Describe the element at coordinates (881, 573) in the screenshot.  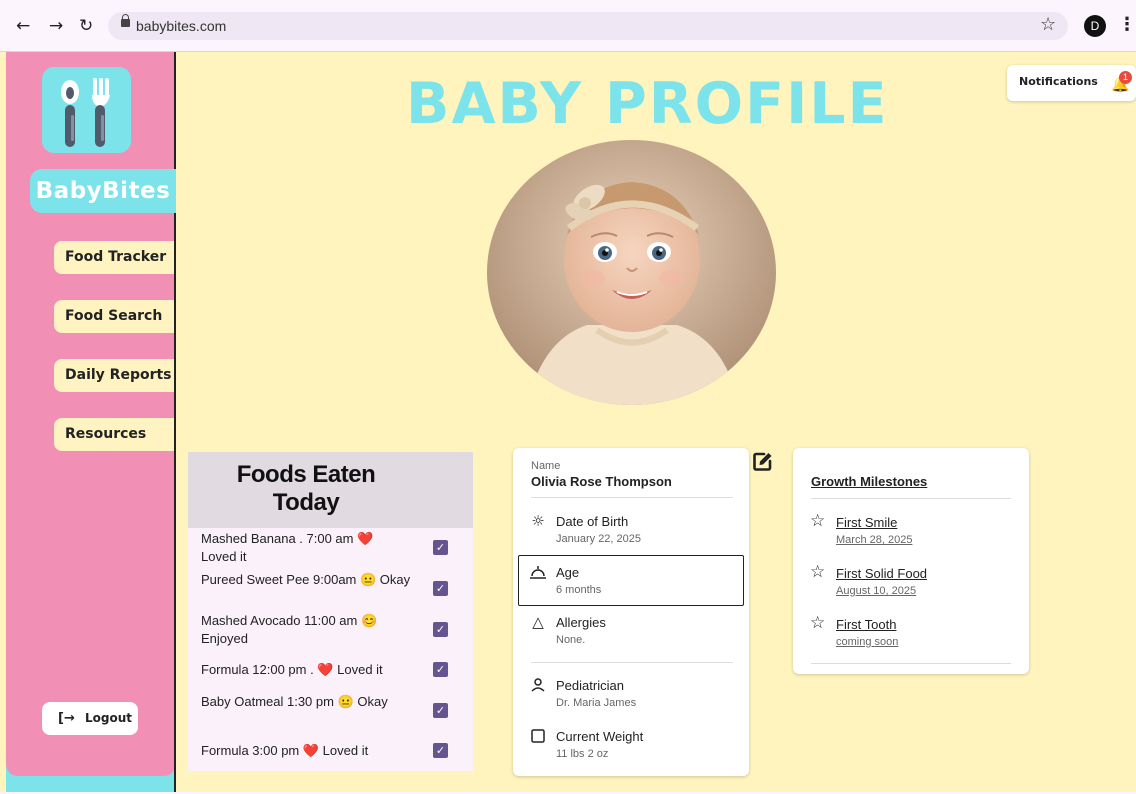
I see `milestone-first-solid-food: First Solid Food` at that location.